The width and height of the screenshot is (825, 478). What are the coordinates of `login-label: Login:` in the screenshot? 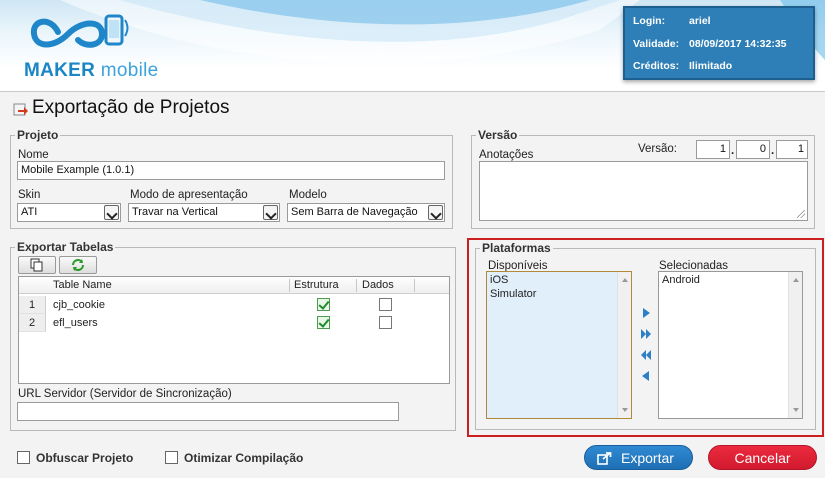 It's located at (649, 21).